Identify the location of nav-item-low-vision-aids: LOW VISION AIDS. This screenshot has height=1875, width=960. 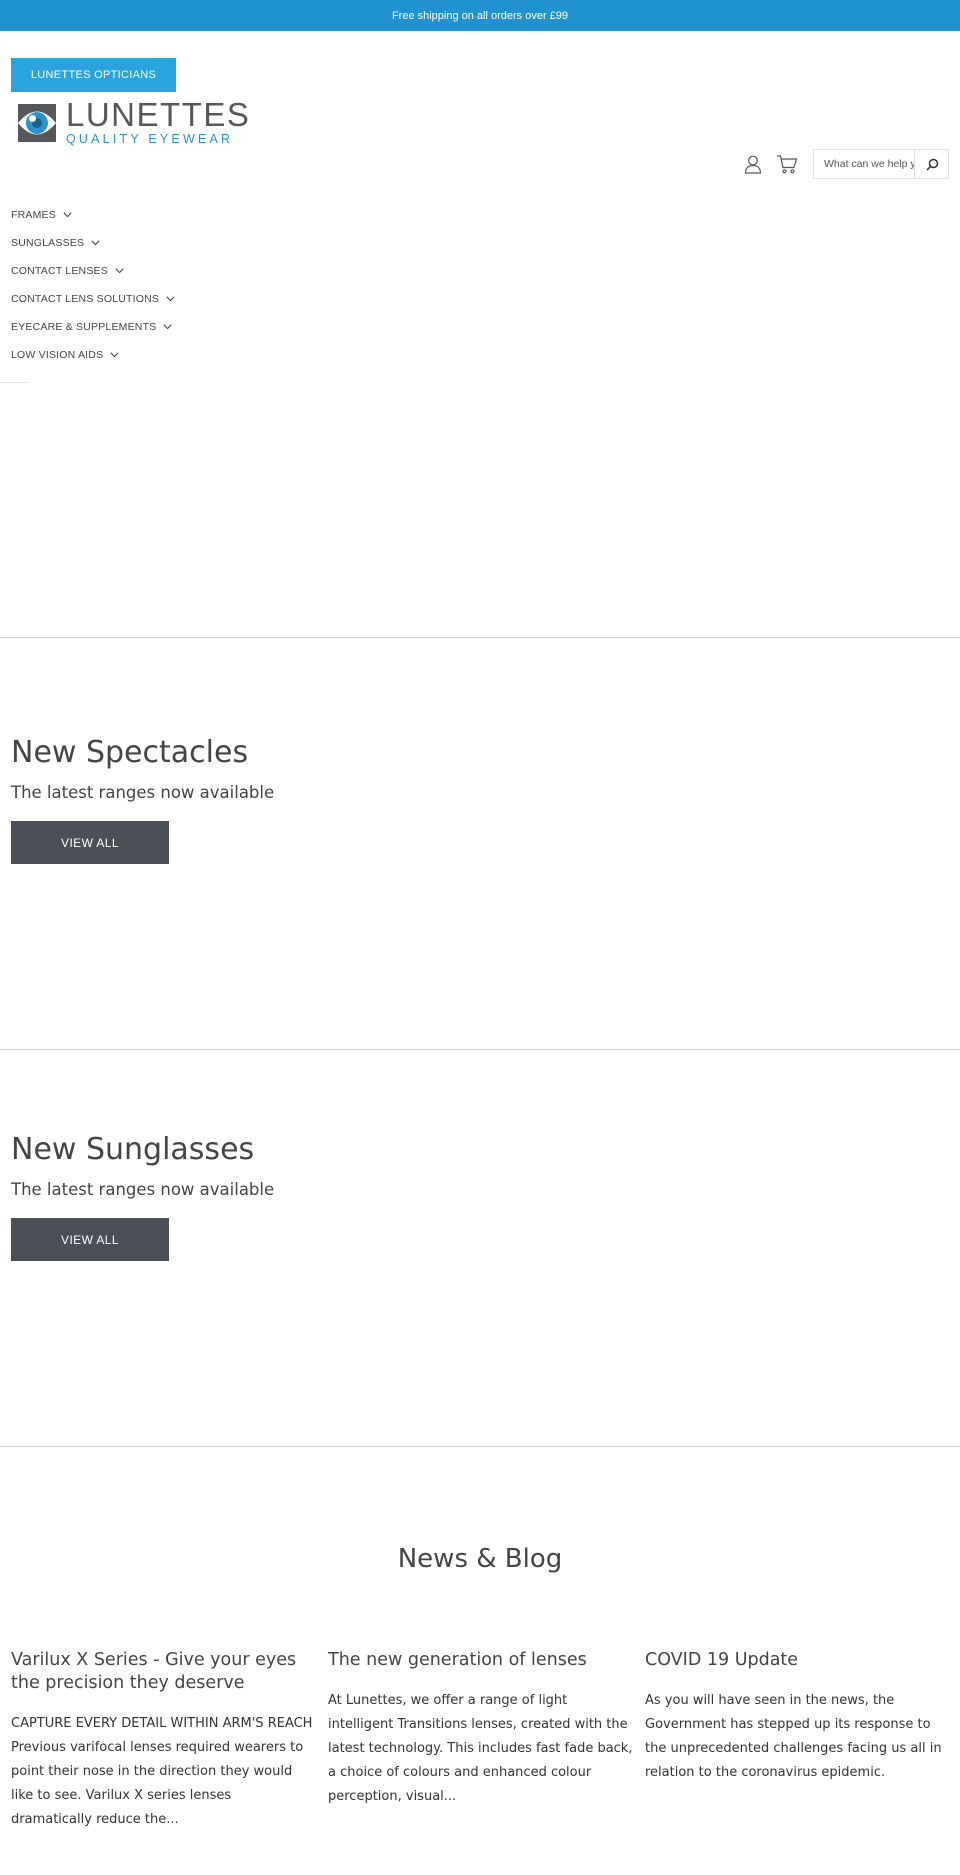
(93, 355).